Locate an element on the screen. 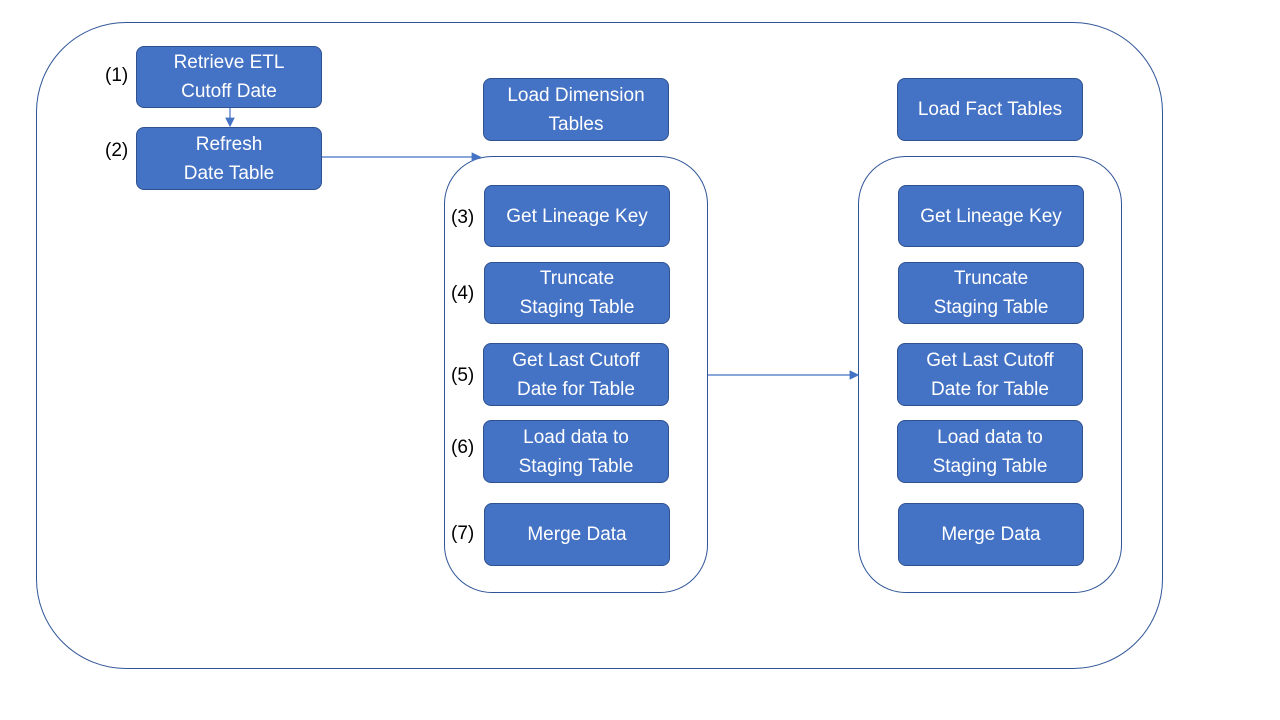 Image resolution: width=1280 pixels, height=720 pixels. dimension-step-truncate-staging-table: Truncate Staging Table is located at coordinates (577, 293).